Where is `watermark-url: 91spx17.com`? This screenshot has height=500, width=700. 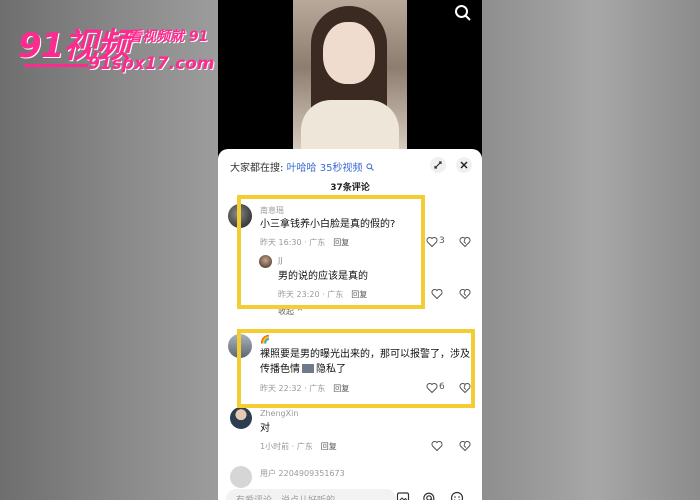 watermark-url: 91spx17.com is located at coordinates (151, 64).